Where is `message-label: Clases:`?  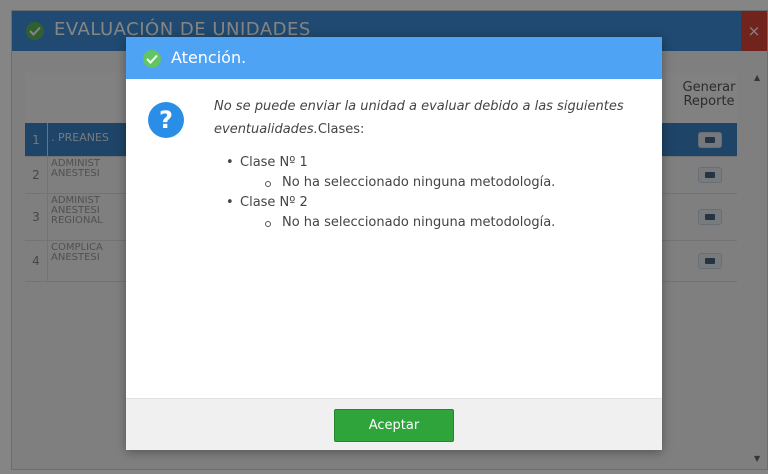
message-label: Clases: is located at coordinates (341, 129).